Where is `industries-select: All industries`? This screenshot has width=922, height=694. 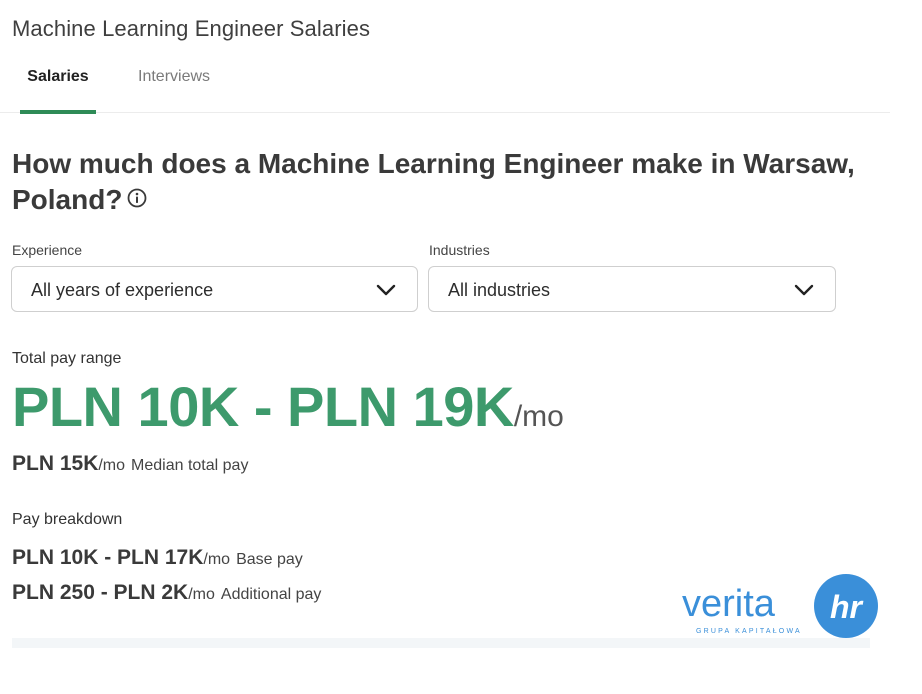
industries-select: All industries is located at coordinates (632, 289).